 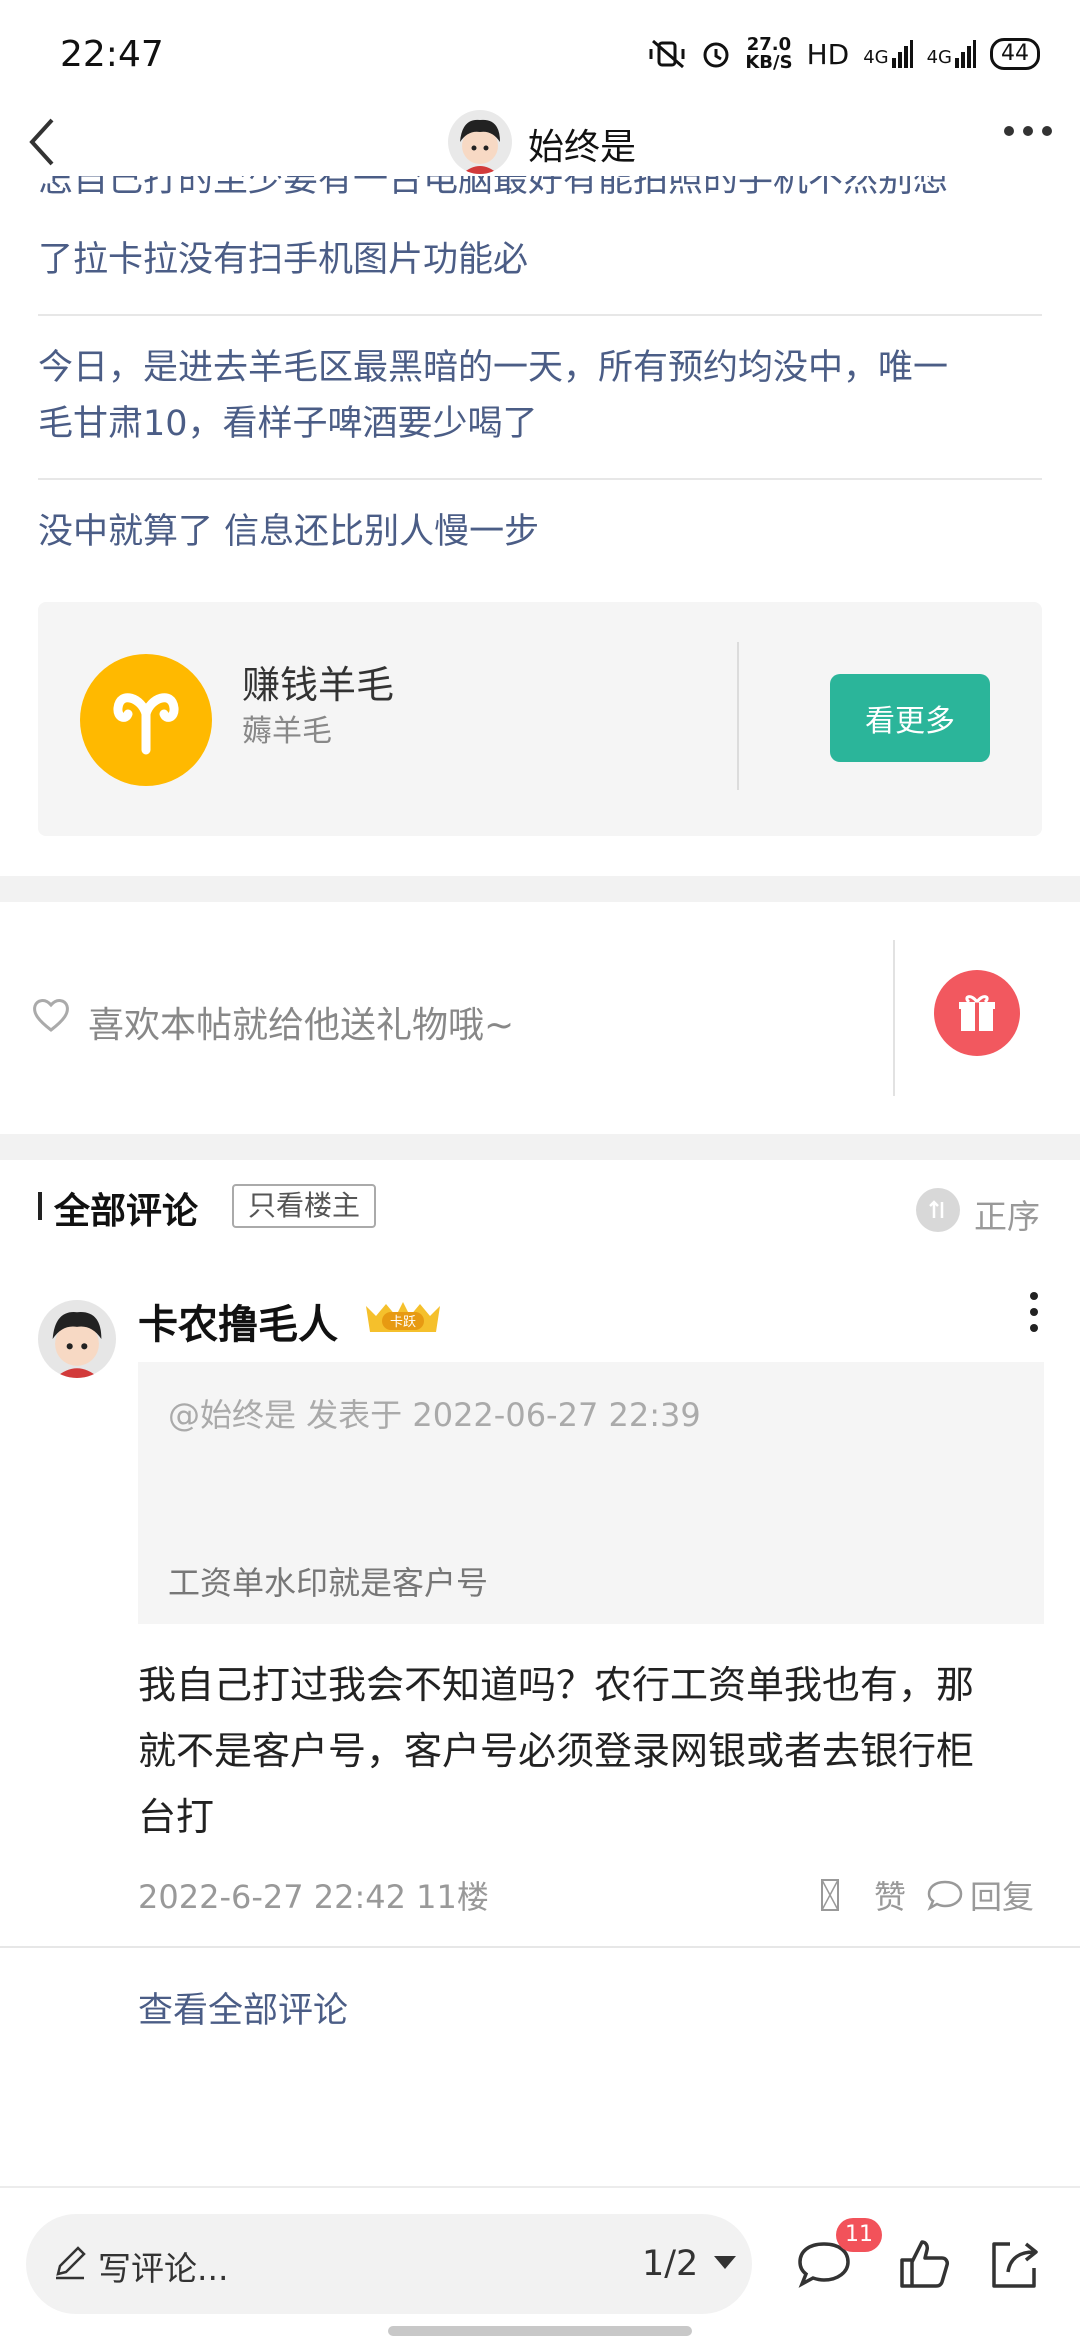 I want to click on crown-badge-icon: 卡跃, so click(x=403, y=1317).